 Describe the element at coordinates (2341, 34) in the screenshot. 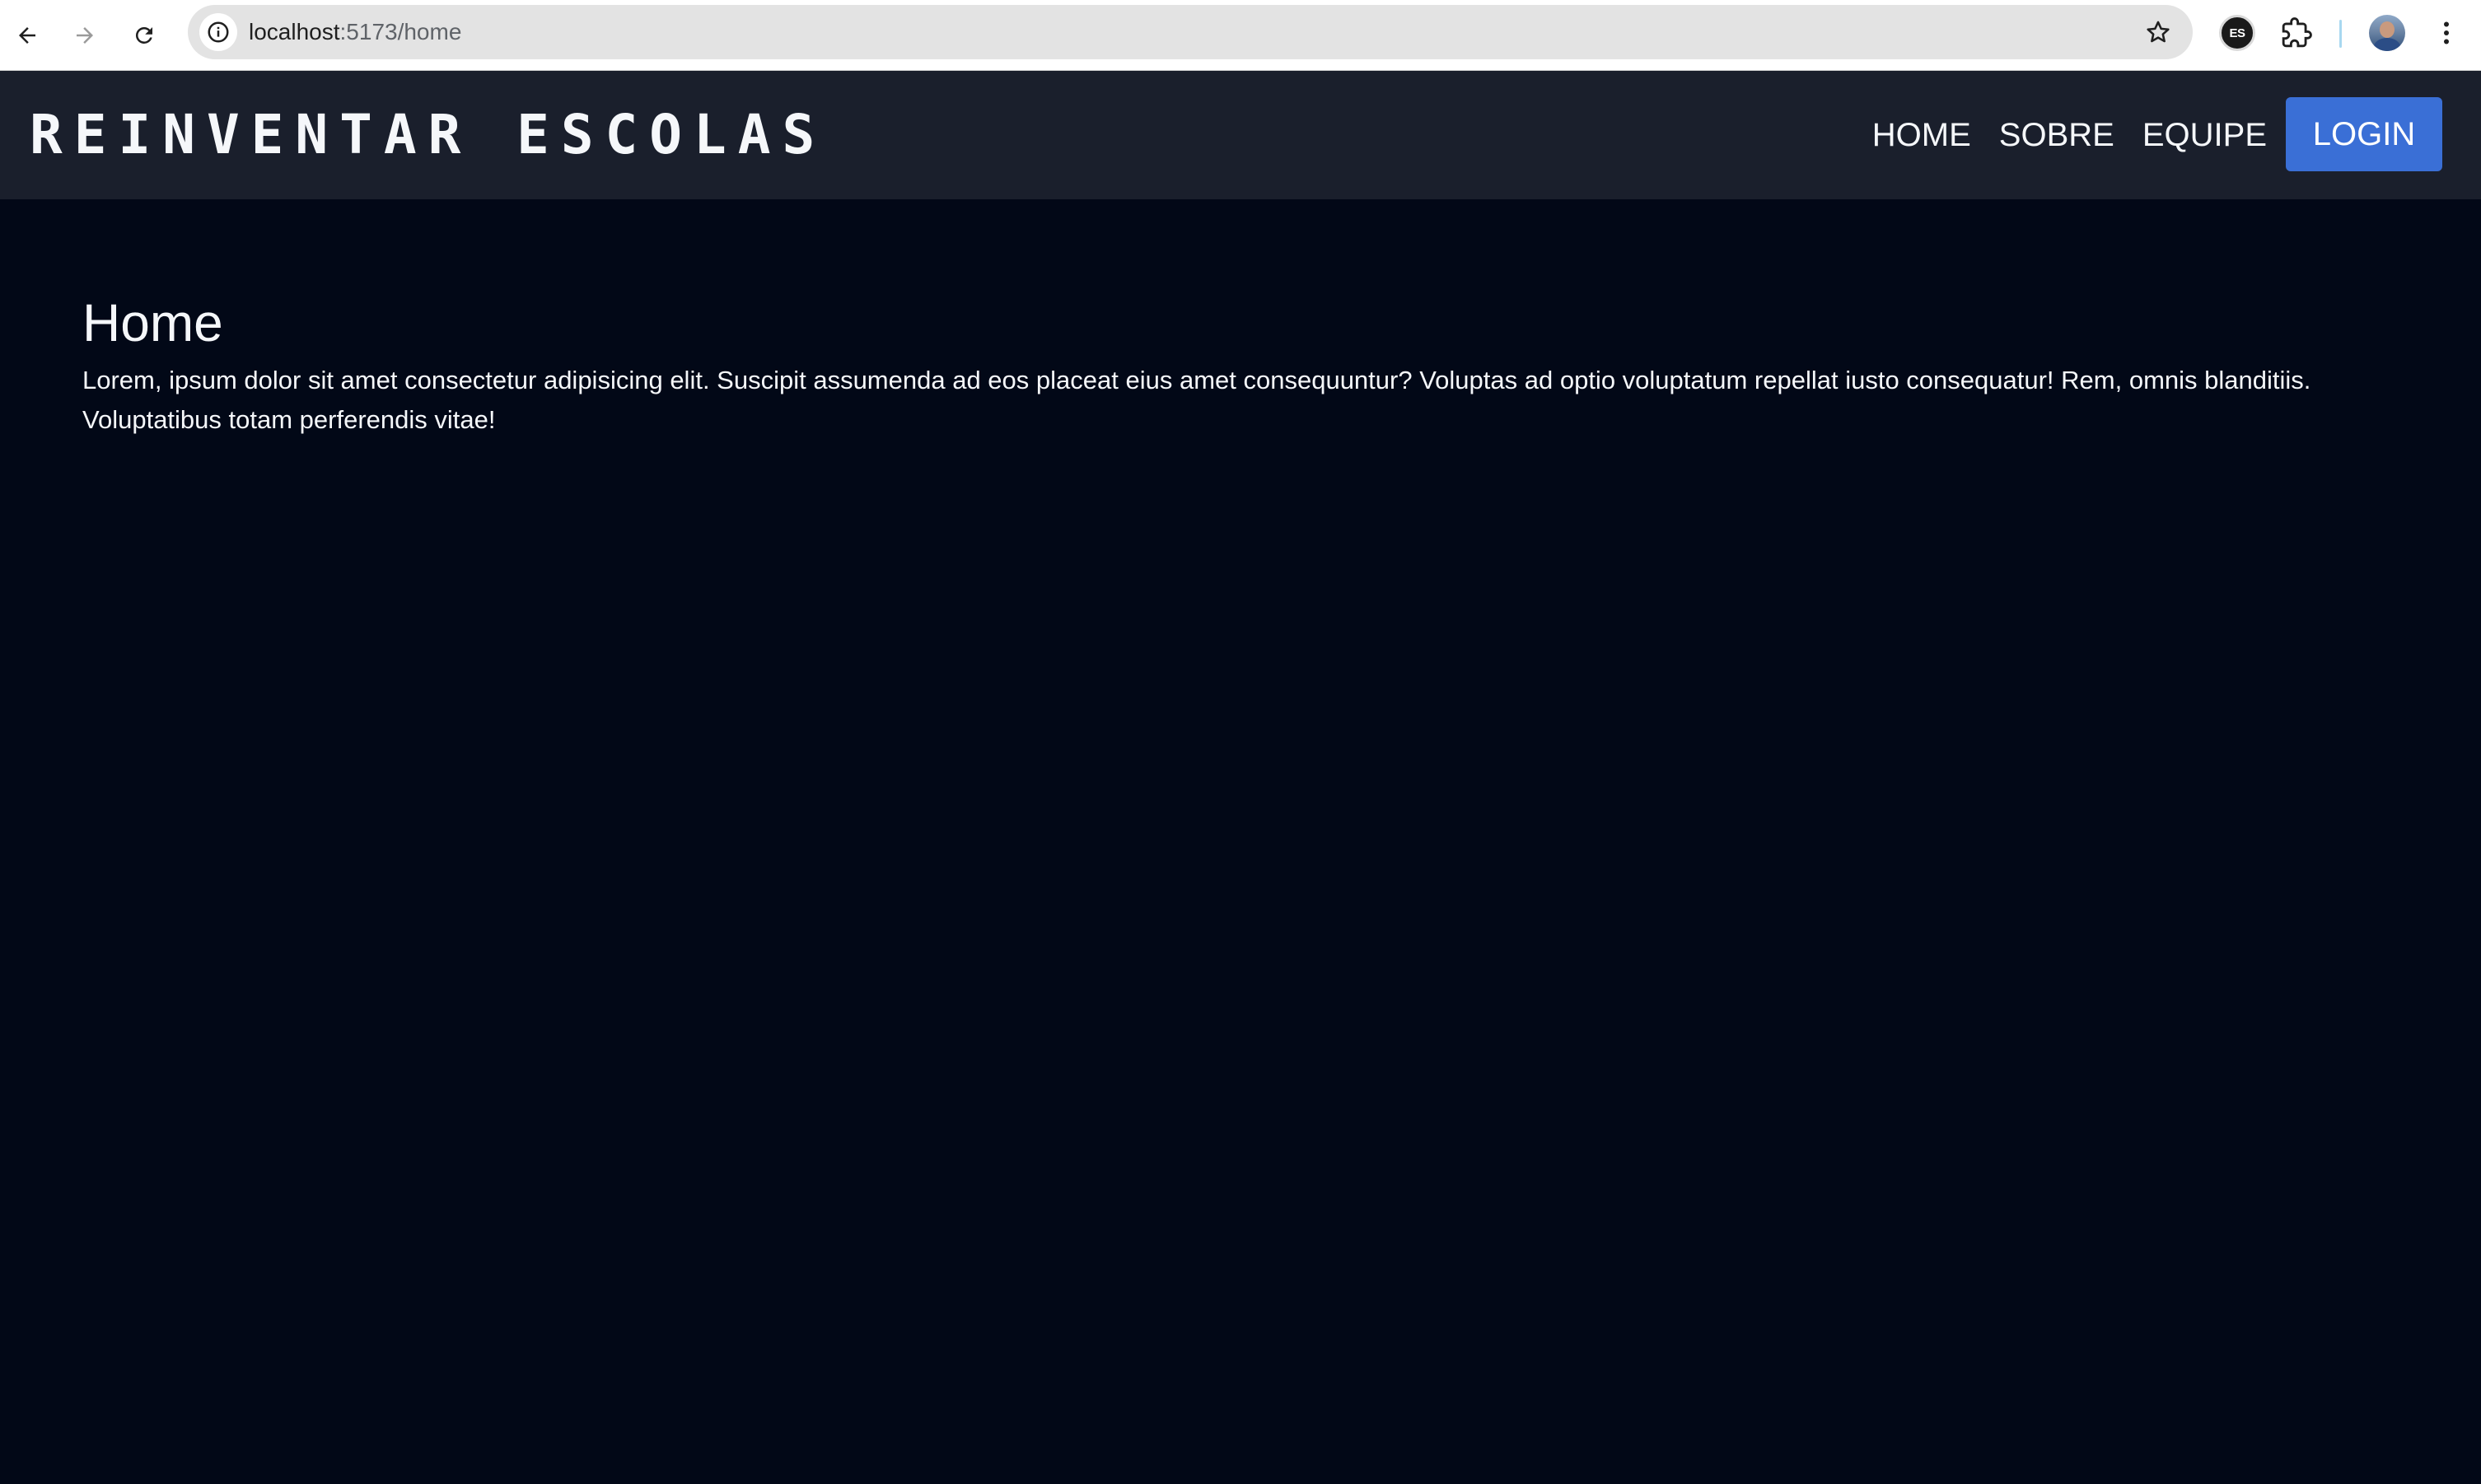

I see `toolbar-divider` at that location.